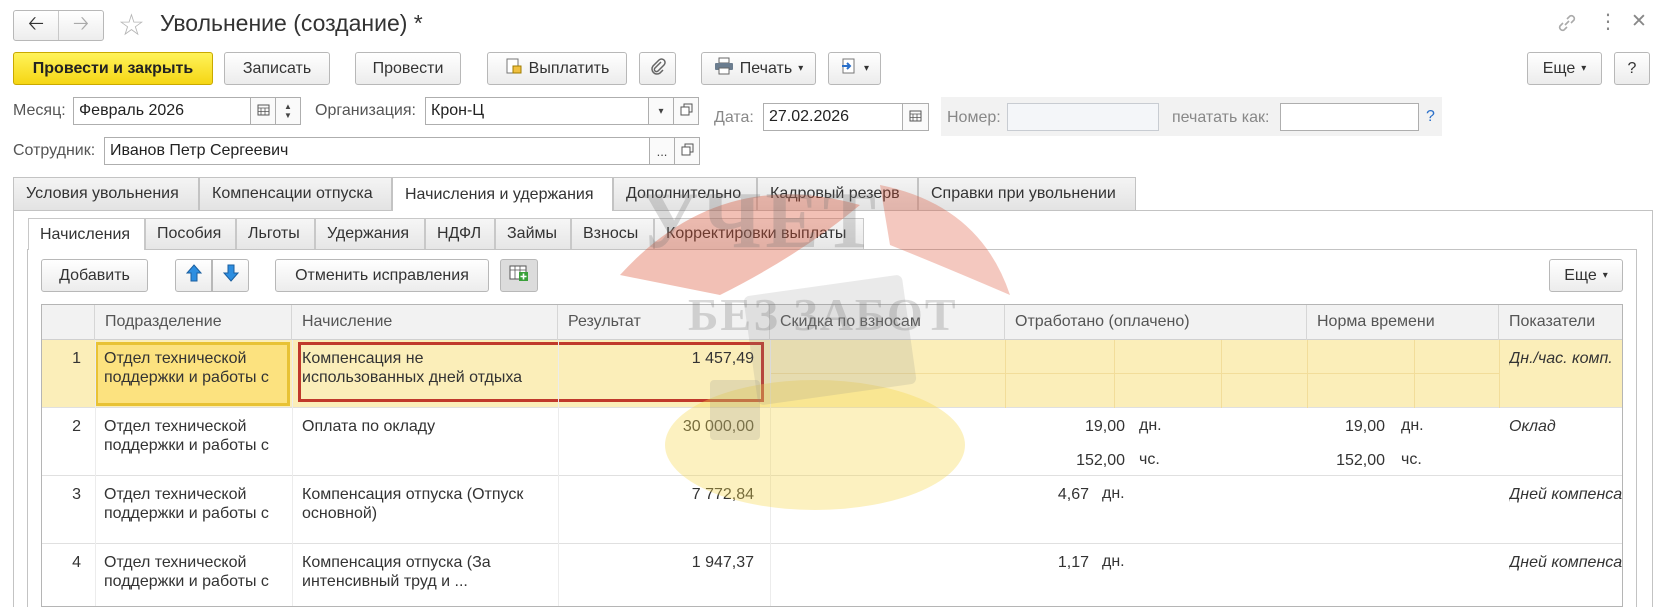  What do you see at coordinates (519, 275) in the screenshot?
I see `table-add-button` at bounding box center [519, 275].